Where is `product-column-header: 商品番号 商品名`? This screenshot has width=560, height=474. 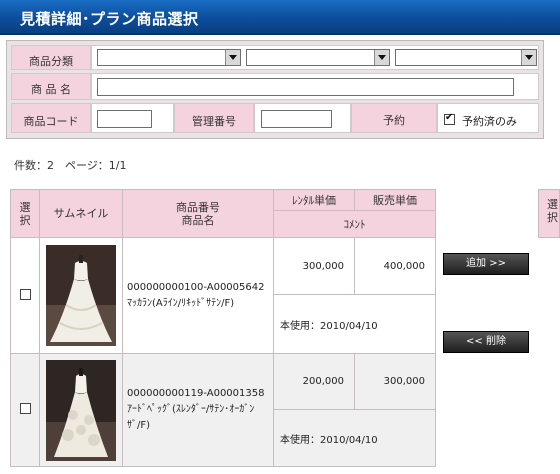 product-column-header: 商品番号 商品名 is located at coordinates (198, 213).